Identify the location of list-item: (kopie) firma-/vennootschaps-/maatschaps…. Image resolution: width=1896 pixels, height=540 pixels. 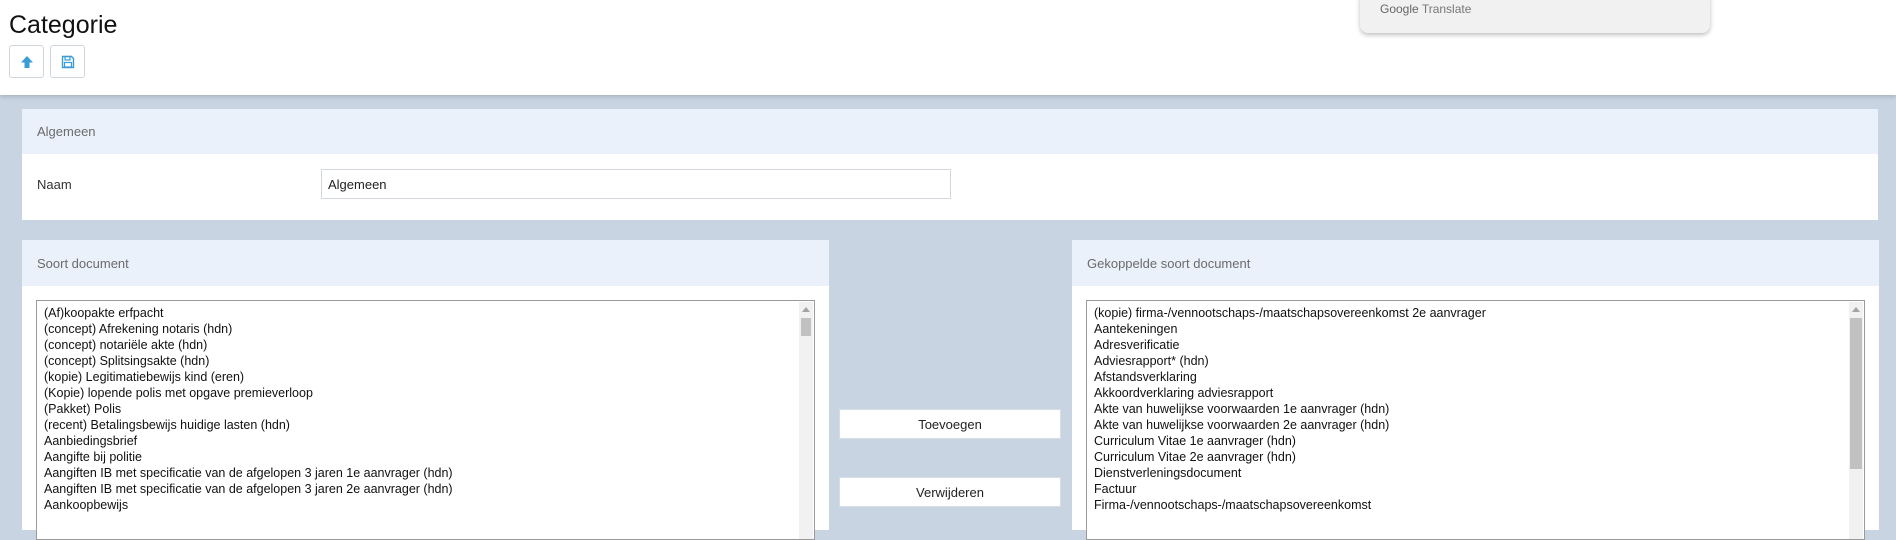
(1290, 313).